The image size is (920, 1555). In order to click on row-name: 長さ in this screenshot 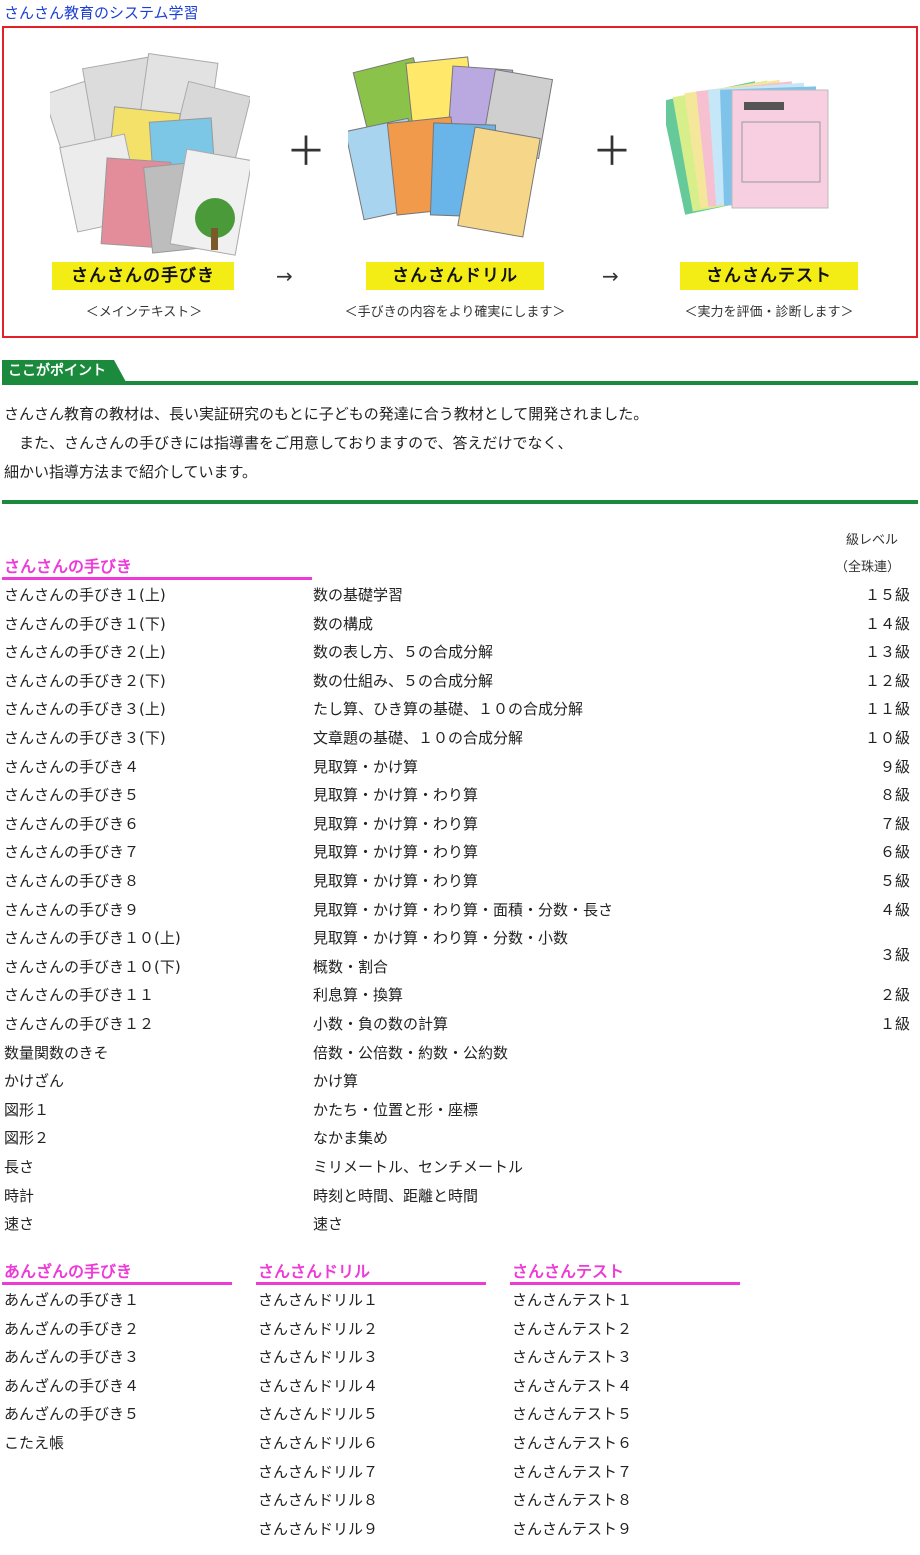, I will do `click(19, 1167)`.